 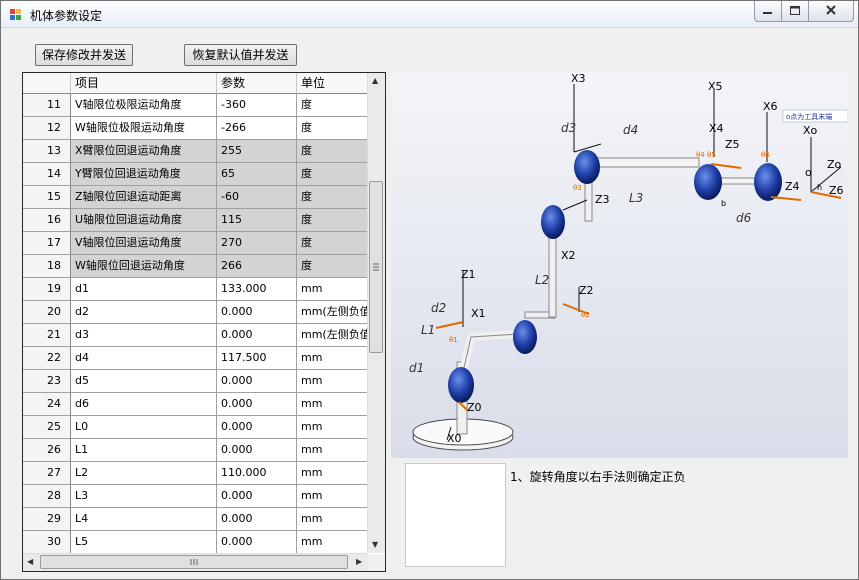 What do you see at coordinates (332, 83) in the screenshot?
I see `column-header-unit: 单位` at bounding box center [332, 83].